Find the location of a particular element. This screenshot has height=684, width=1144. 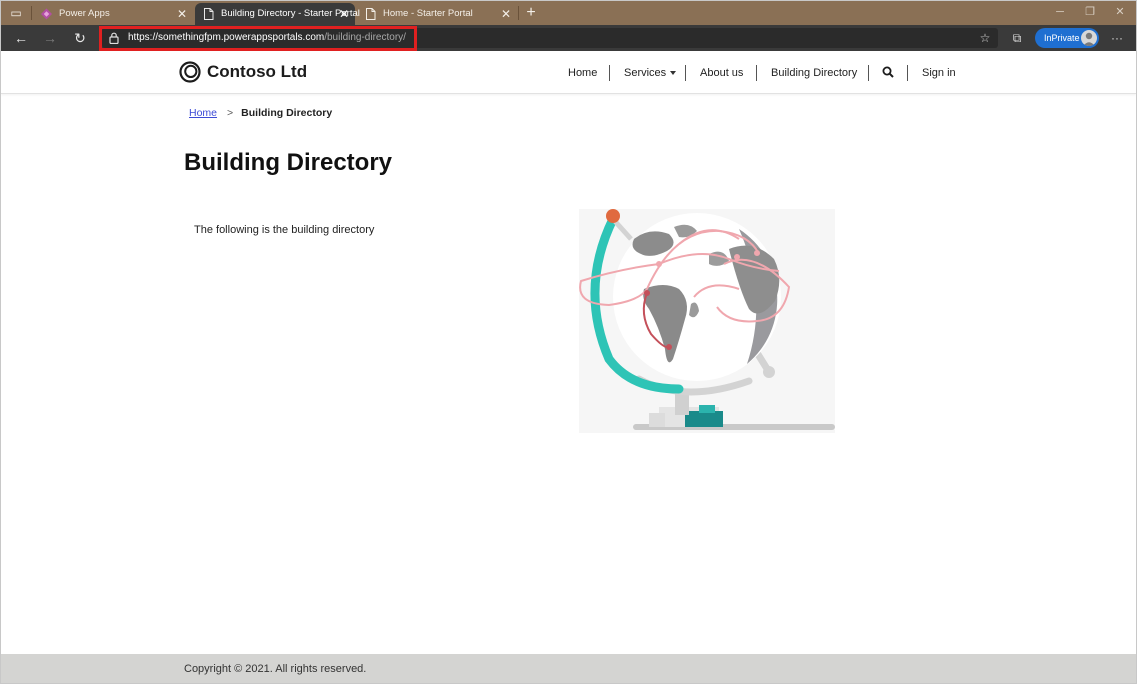

inprivate-label: InPrivate is located at coordinates (1062, 38).